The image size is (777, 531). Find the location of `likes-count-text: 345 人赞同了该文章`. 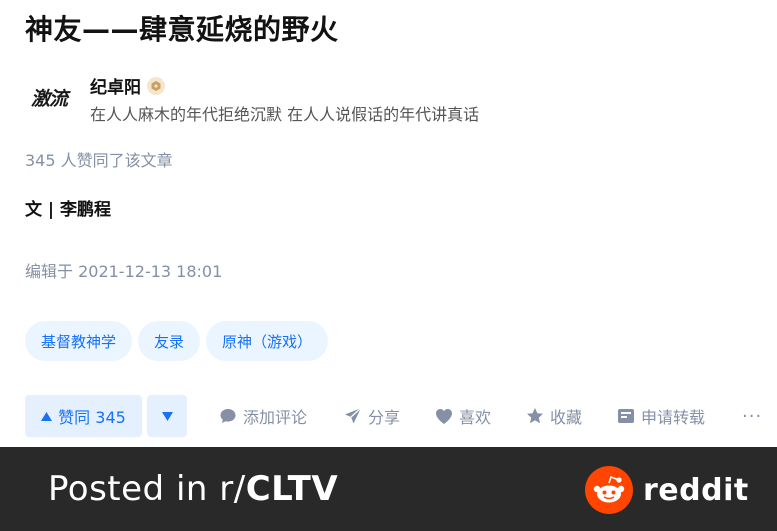

likes-count-text: 345 人赞同了该文章 is located at coordinates (99, 159).